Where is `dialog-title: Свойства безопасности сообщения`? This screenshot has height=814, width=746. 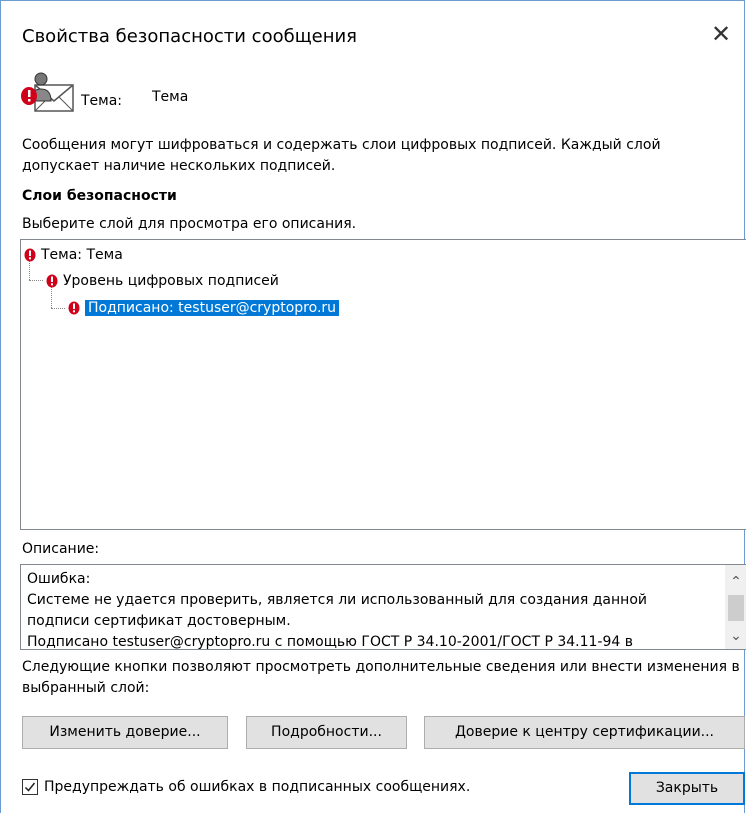 dialog-title: Свойства безопасности сообщения is located at coordinates (190, 36).